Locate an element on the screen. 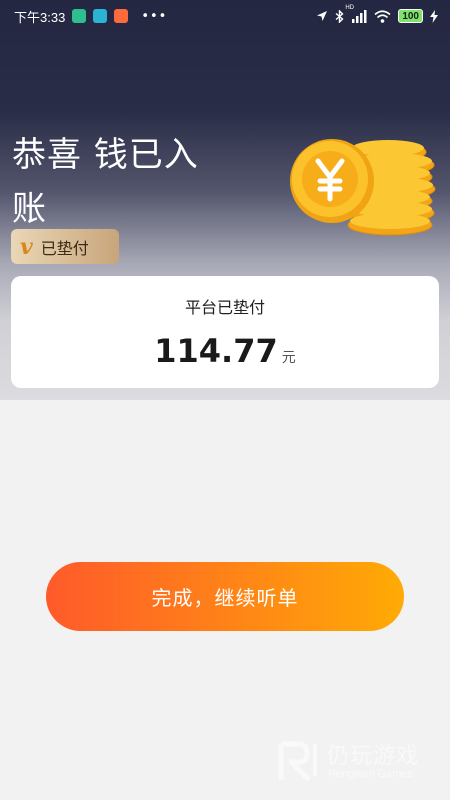  amount-unit: 元 is located at coordinates (288, 358).